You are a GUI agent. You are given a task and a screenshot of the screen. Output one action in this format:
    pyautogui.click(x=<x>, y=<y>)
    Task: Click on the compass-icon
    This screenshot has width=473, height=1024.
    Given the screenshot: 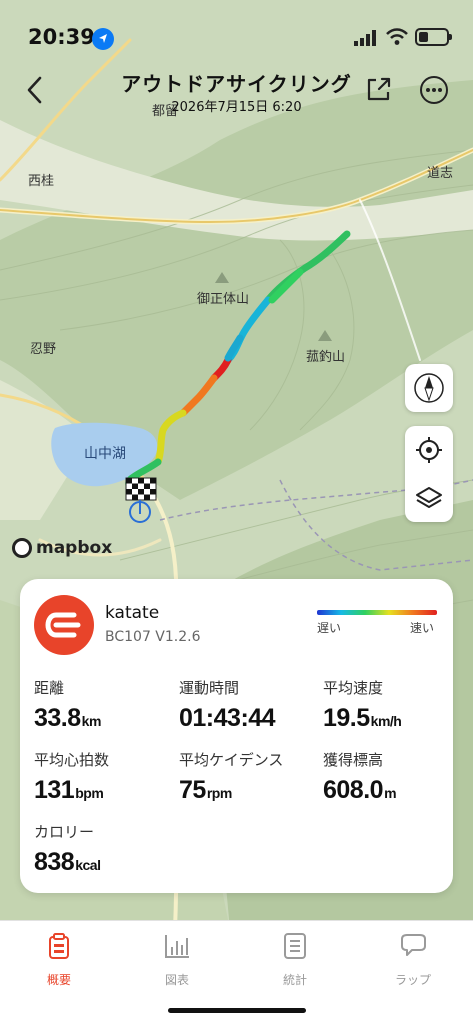 What is the action you would take?
    pyautogui.click(x=429, y=388)
    